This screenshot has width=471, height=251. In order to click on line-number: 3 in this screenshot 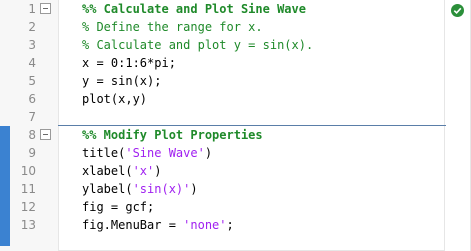, I will do `click(32, 45)`.